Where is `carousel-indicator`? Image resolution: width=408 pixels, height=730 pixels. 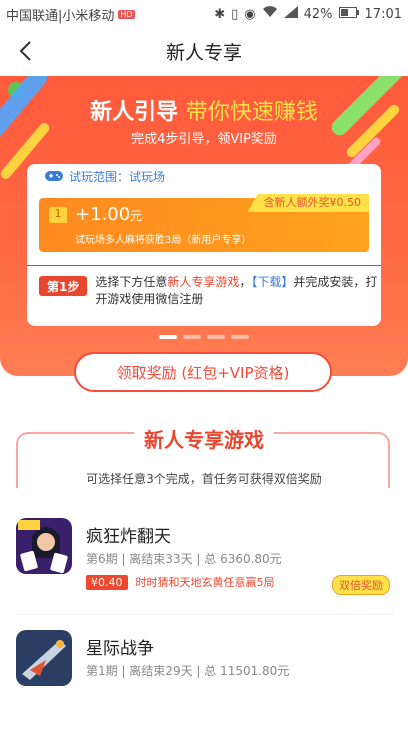
carousel-indicator is located at coordinates (204, 337).